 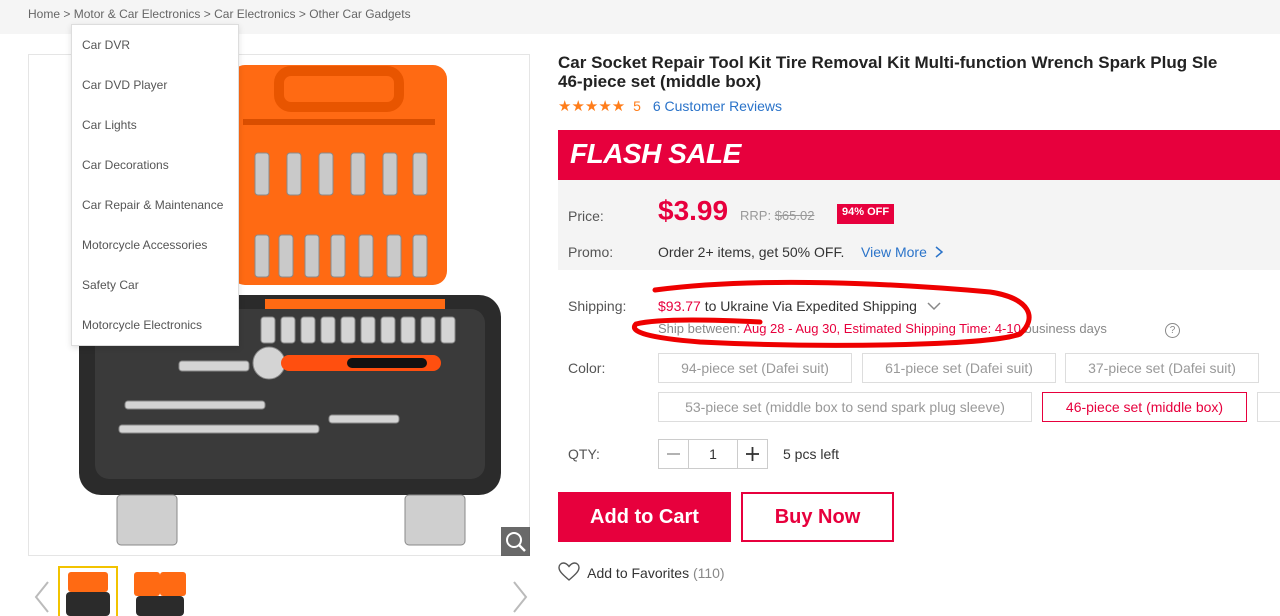 I want to click on view-more-link: View More, so click(x=902, y=252).